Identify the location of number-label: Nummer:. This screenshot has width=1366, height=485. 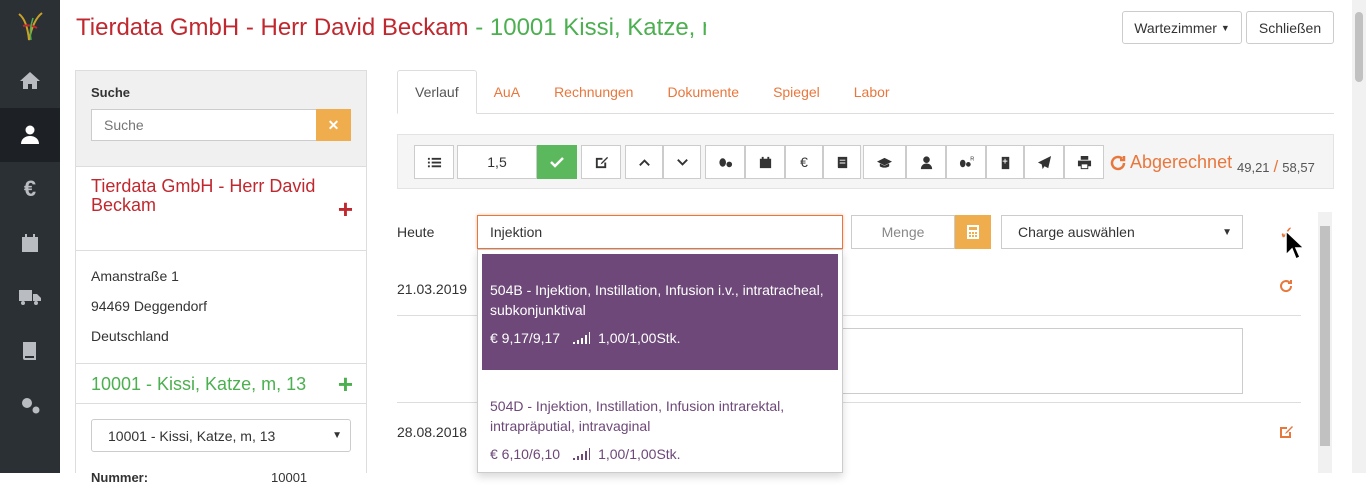
(120, 477).